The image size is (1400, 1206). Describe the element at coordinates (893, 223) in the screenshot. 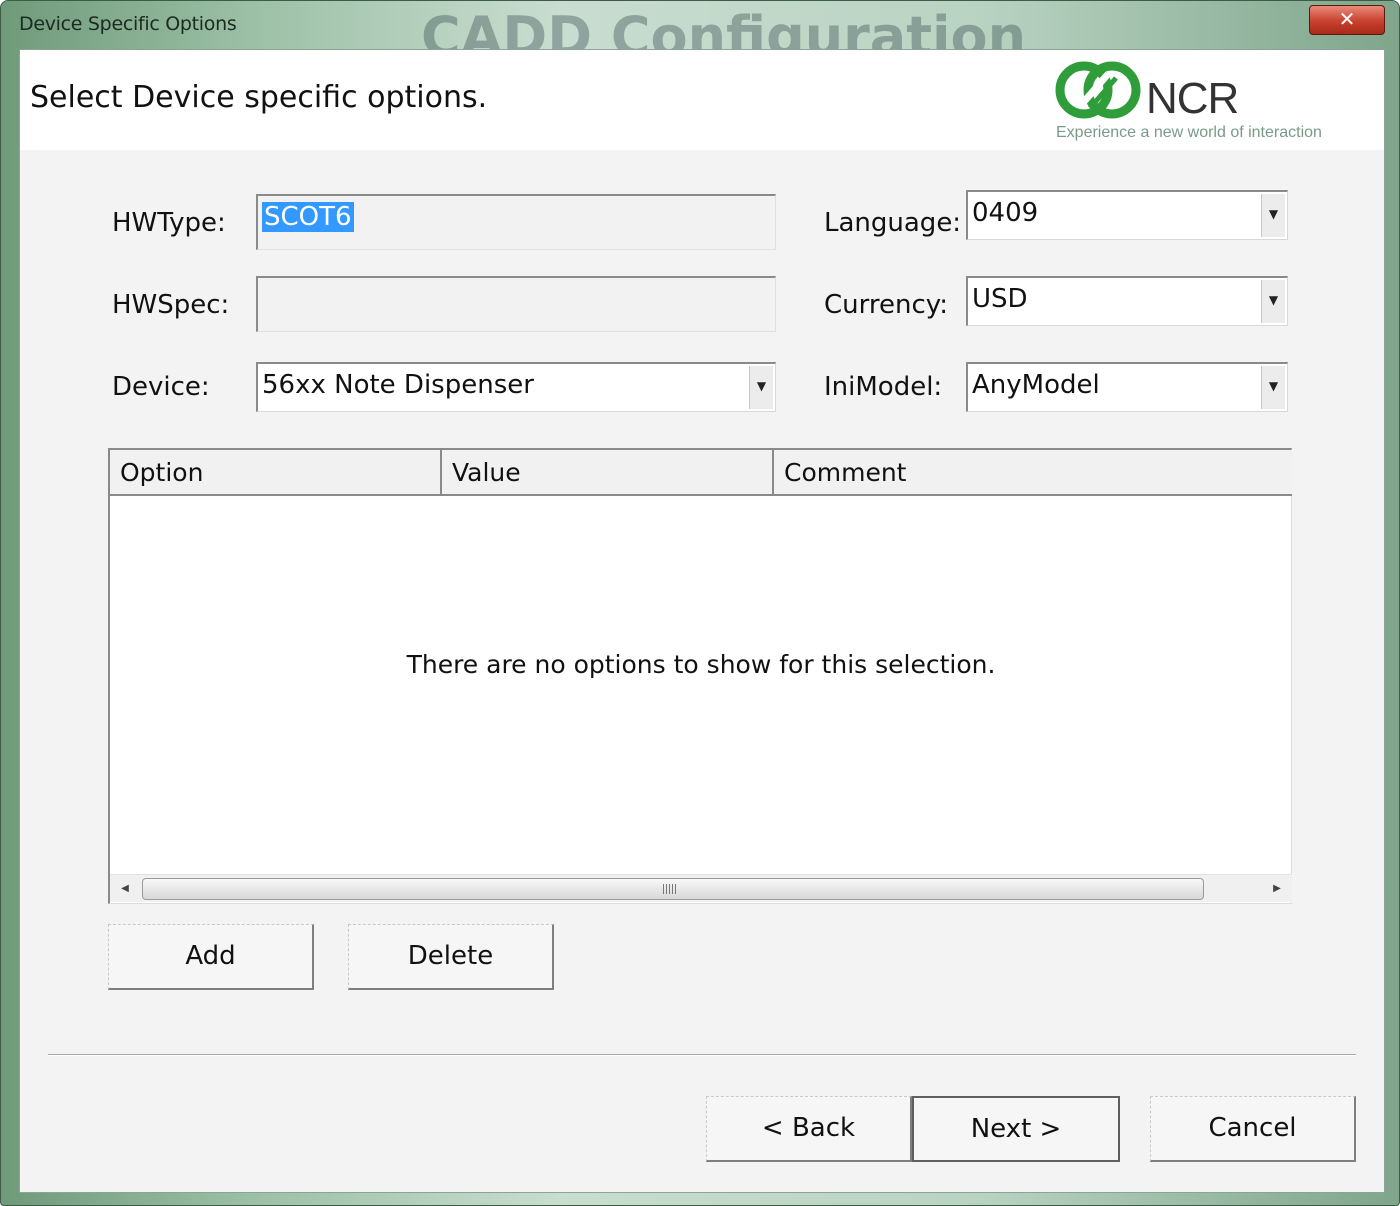

I see `language-label: Language:` at that location.